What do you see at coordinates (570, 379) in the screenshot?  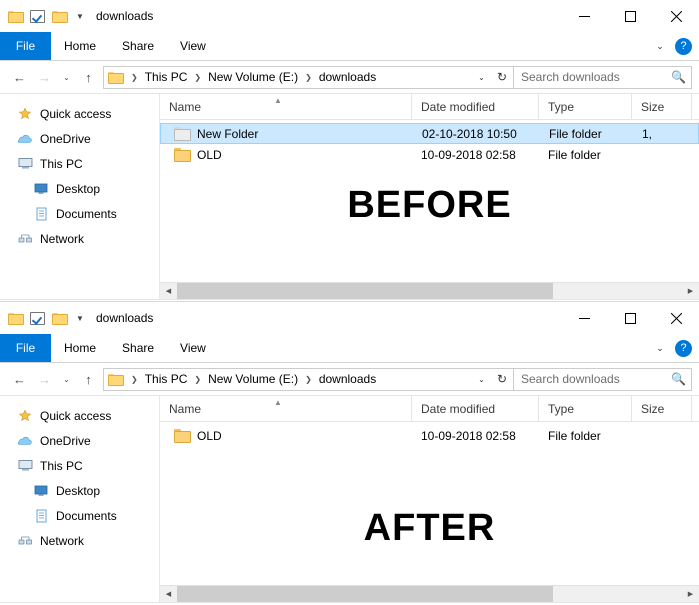 I see `search-placeholder: Search downloads` at bounding box center [570, 379].